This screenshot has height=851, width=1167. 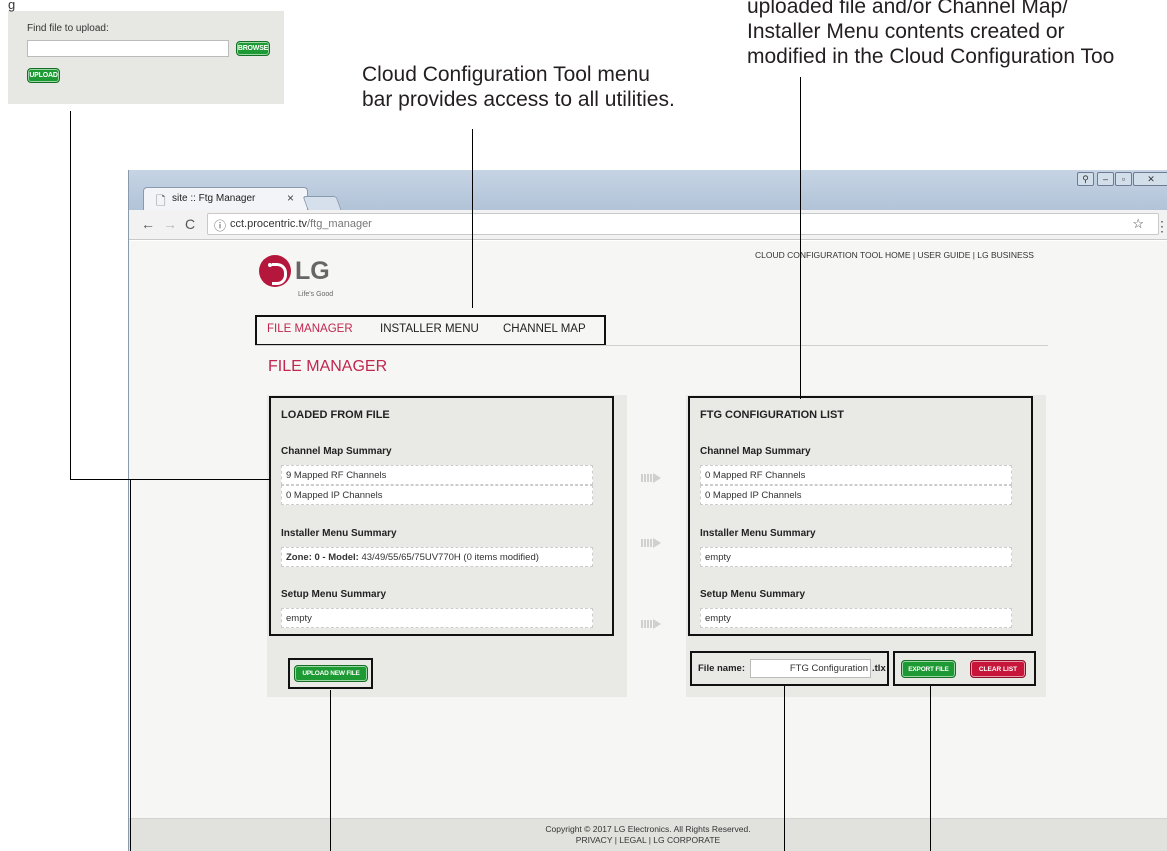 I want to click on inset-partial-caption: g, so click(x=12, y=6).